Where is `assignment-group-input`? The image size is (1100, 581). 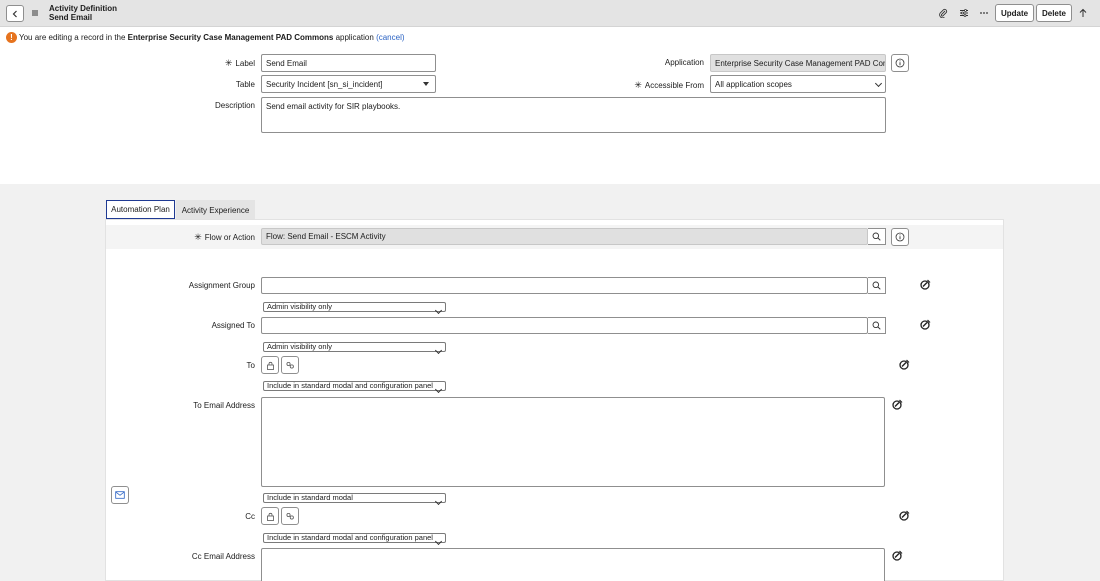
assignment-group-input is located at coordinates (564, 285).